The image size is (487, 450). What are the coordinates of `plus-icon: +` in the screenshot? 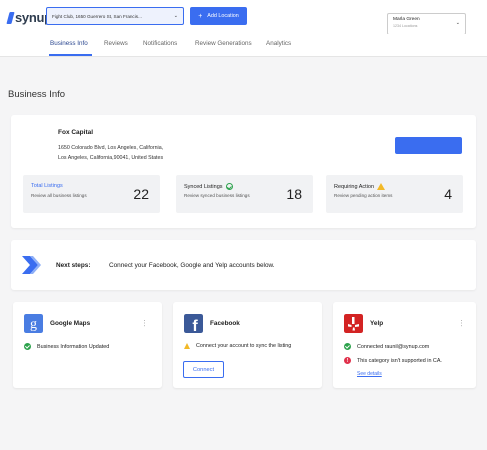 It's located at (200, 16).